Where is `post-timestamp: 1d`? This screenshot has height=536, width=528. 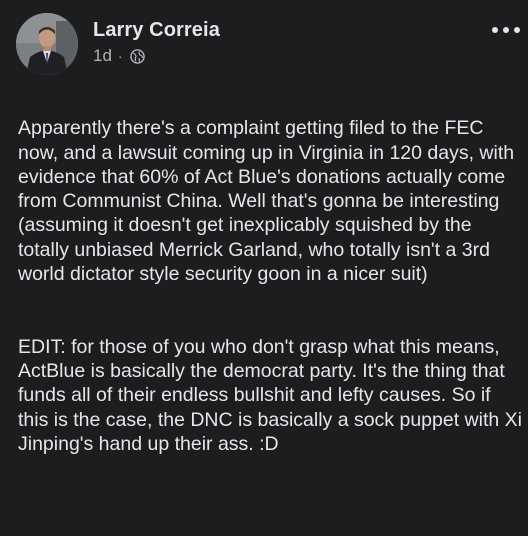
post-timestamp: 1d is located at coordinates (102, 56).